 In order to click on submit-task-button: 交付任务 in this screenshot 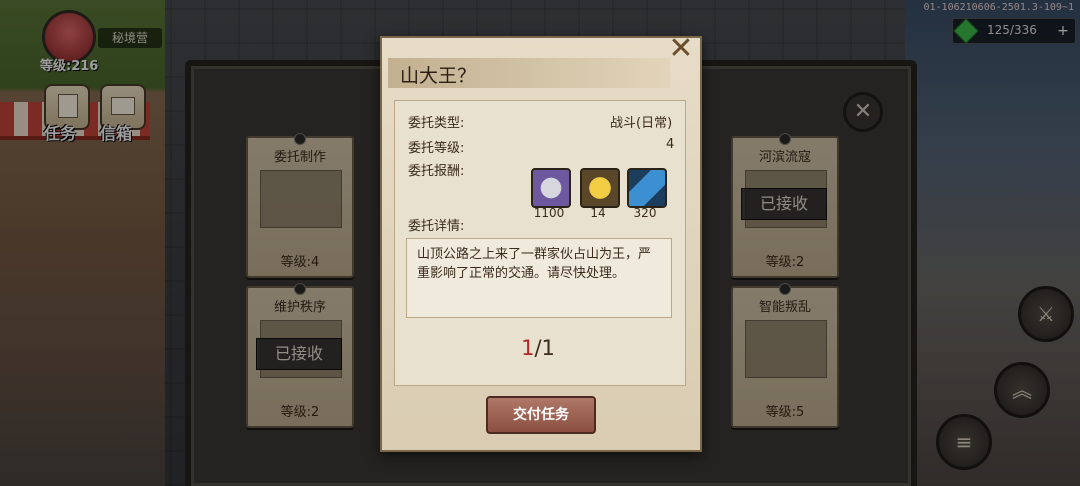, I will do `click(541, 415)`.